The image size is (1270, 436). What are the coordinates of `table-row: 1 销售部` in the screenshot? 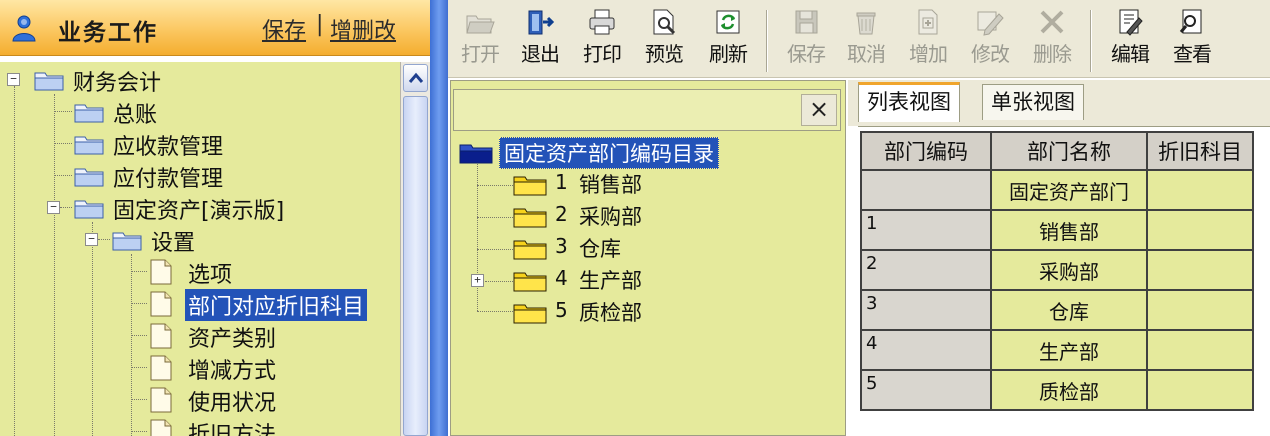 It's located at (1057, 230).